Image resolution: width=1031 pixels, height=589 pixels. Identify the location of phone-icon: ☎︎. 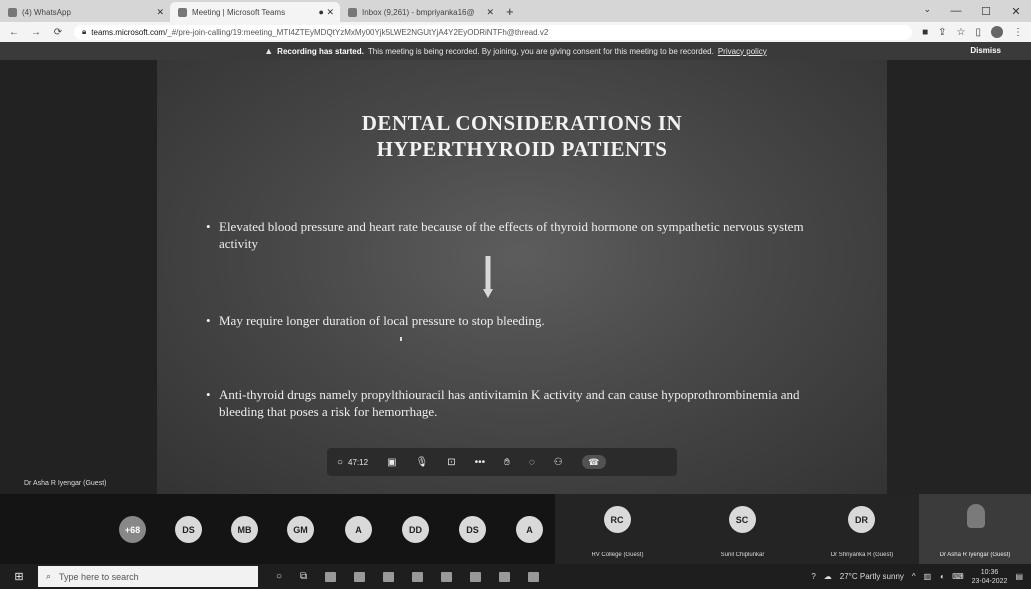
(594, 461).